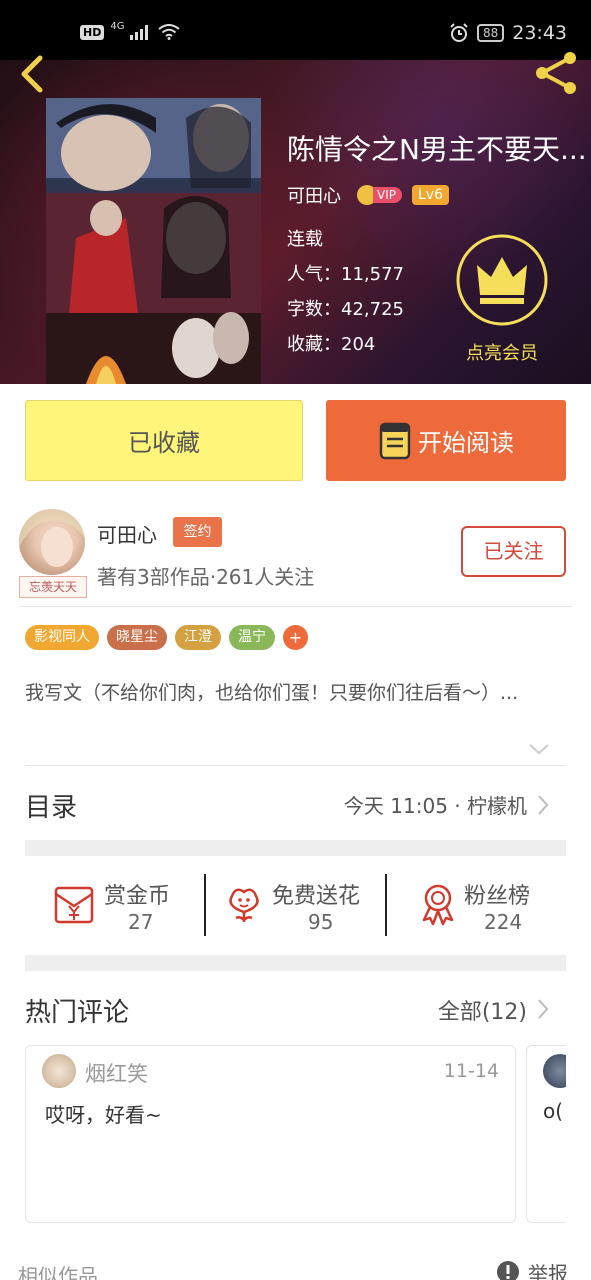  Describe the element at coordinates (471, 1071) in the screenshot. I see `comment-date: 11-14` at that location.